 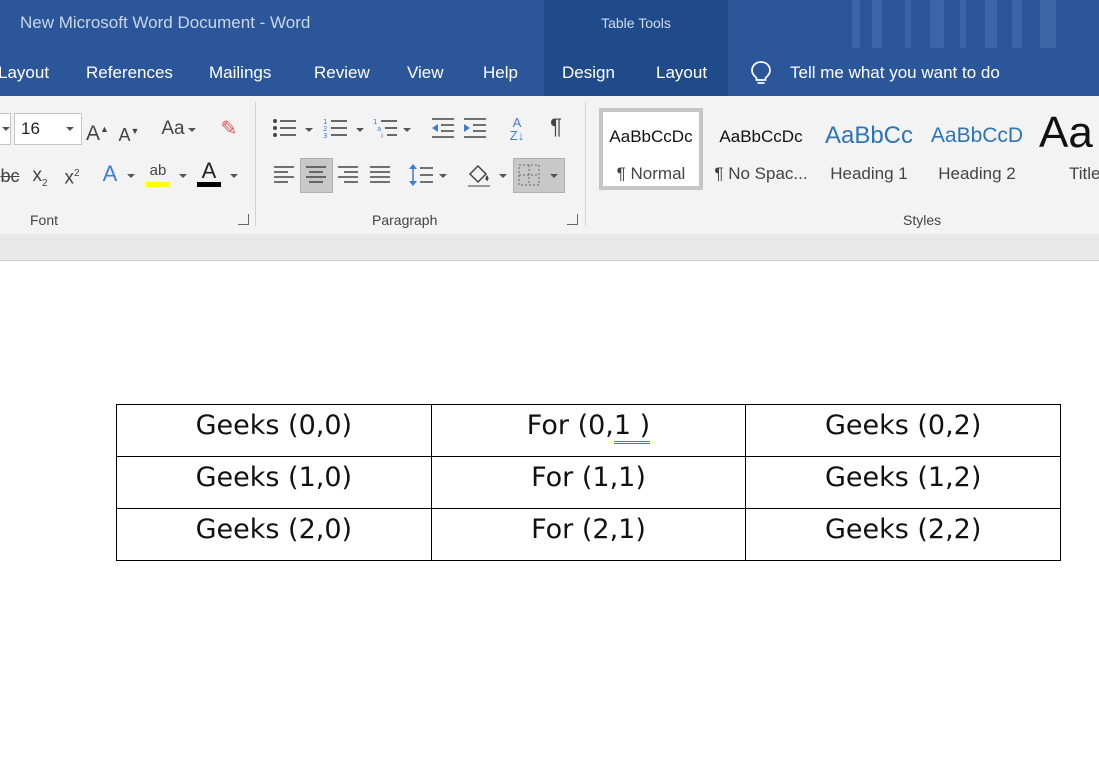 I want to click on table-cell: Geeks (2,0), so click(x=274, y=534).